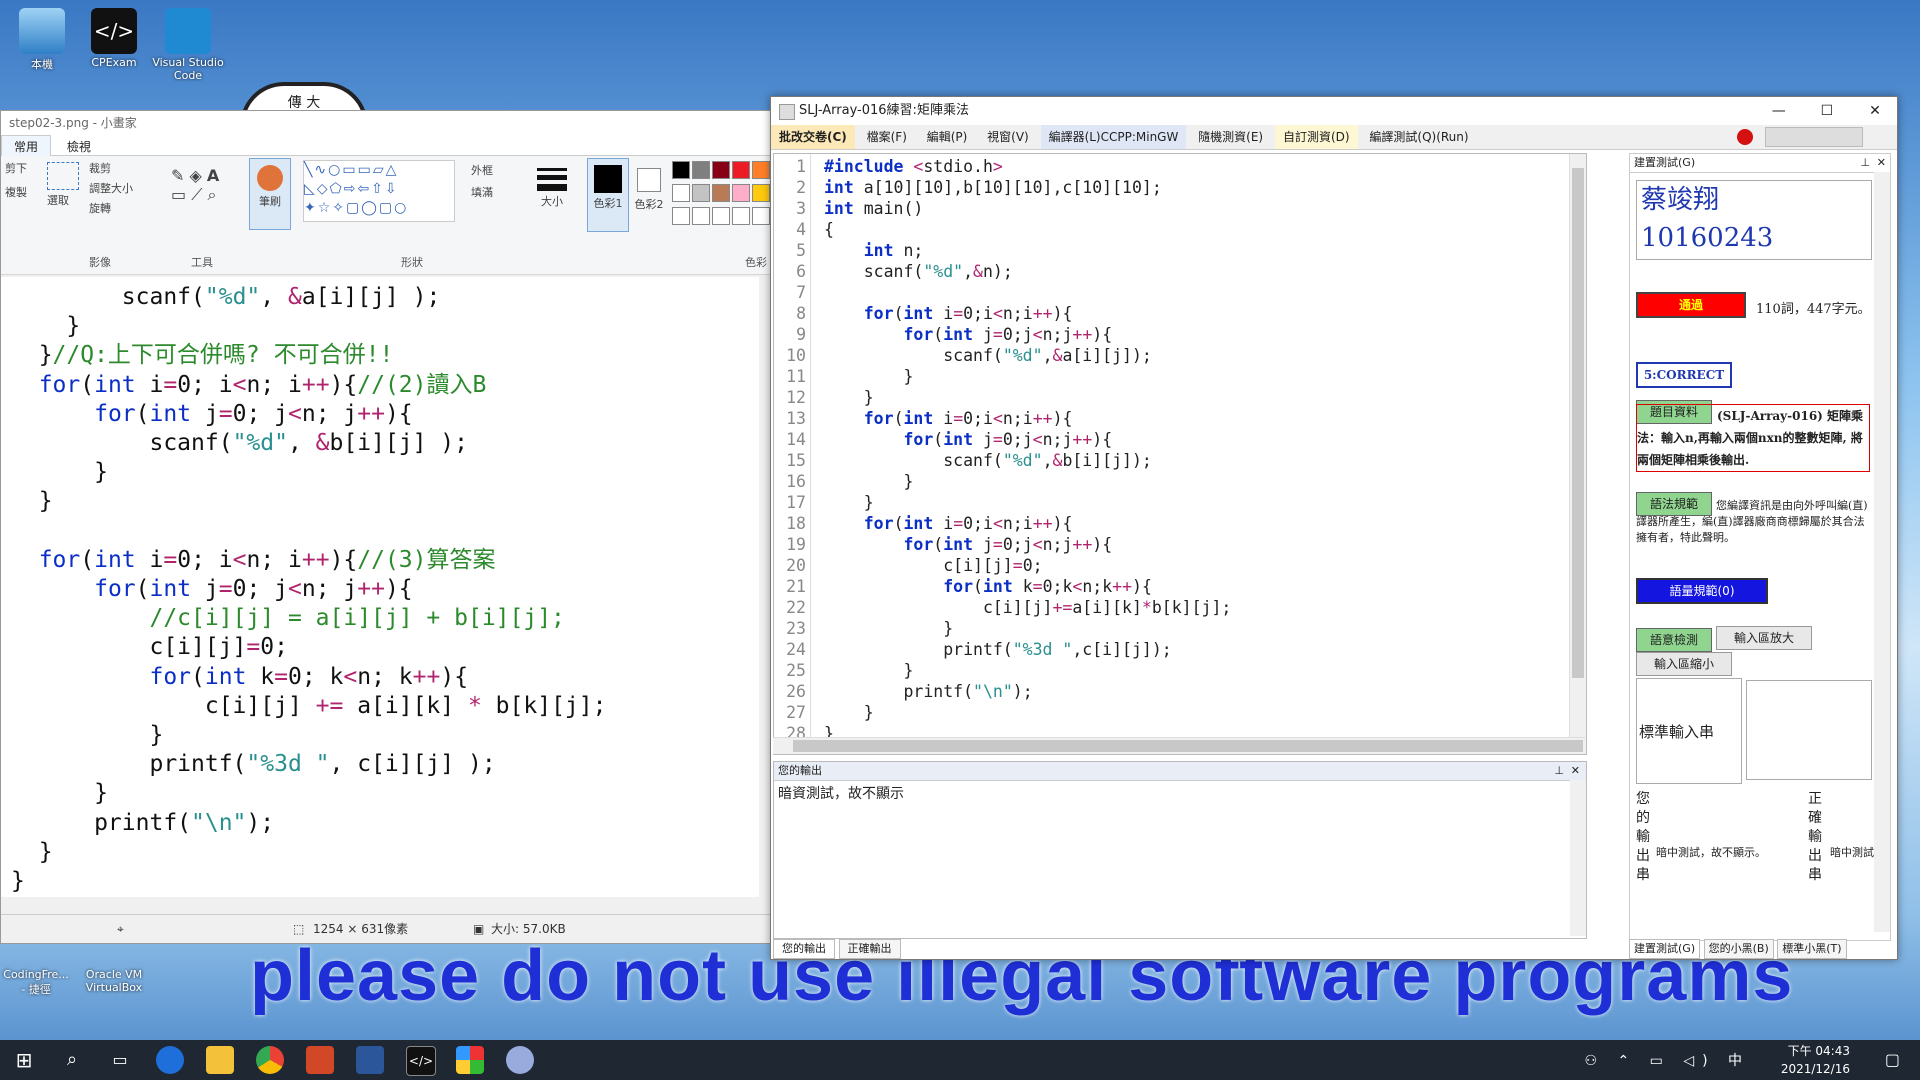 Image resolution: width=1920 pixels, height=1080 pixels. I want to click on eraser-icon: ▭, so click(178, 194).